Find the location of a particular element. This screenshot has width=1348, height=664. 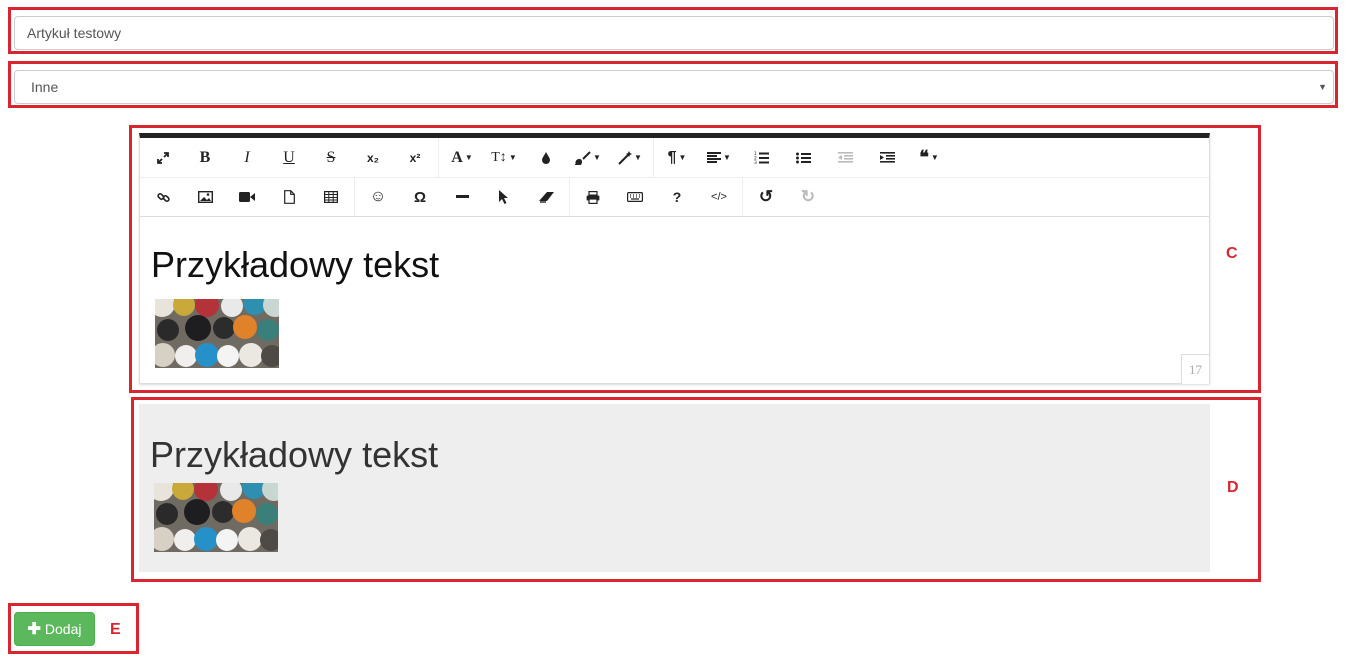

preview-paint-cans-image is located at coordinates (216, 517).